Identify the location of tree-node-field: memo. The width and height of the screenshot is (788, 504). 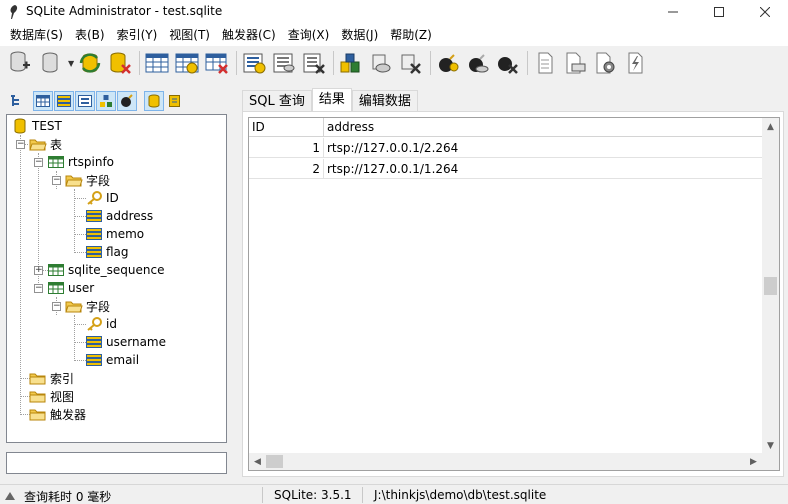
(114, 234).